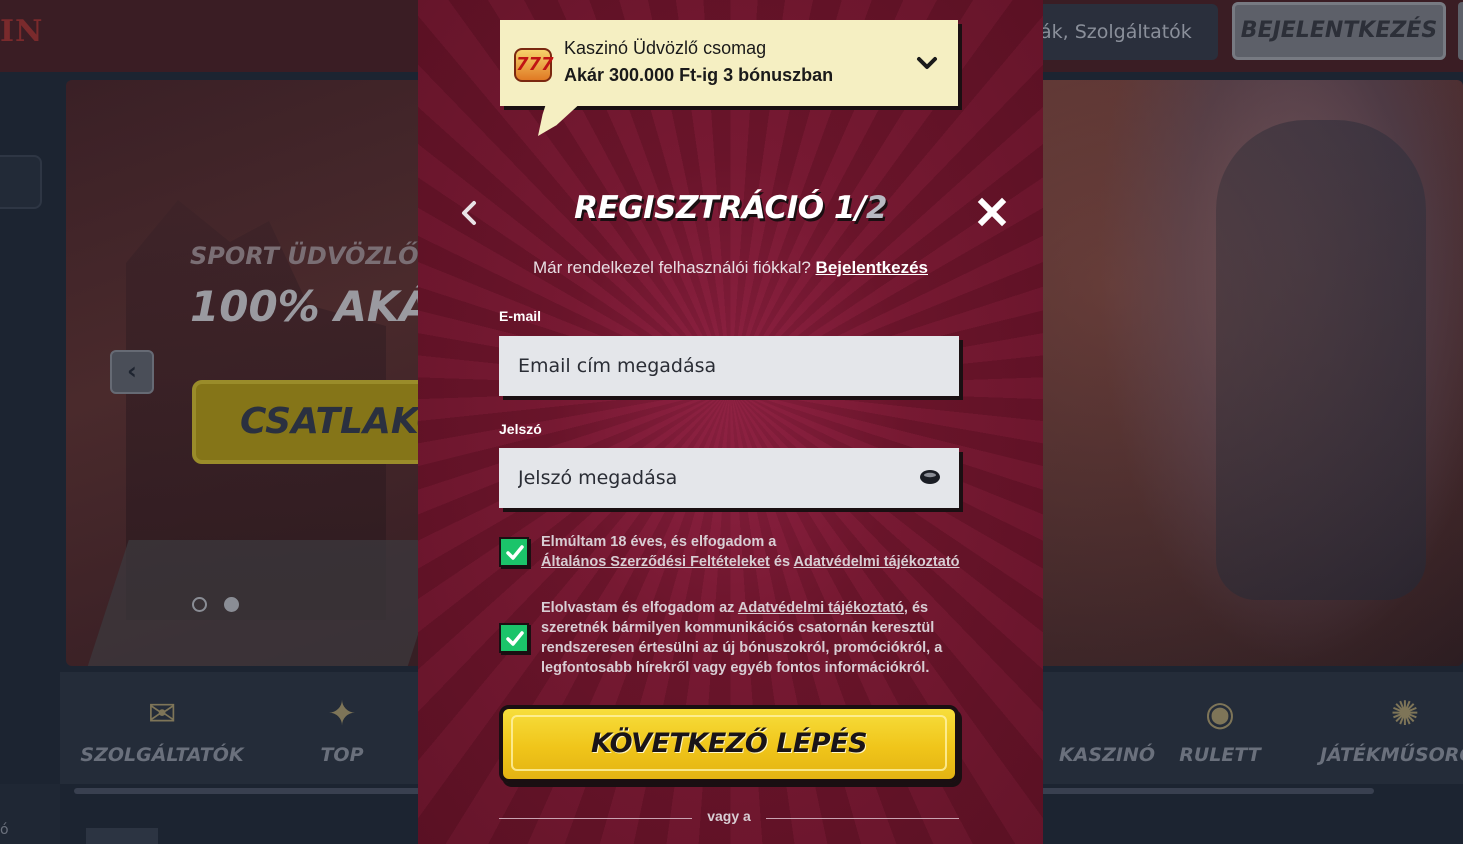  I want to click on scroll-icon: ✉, so click(162, 714).